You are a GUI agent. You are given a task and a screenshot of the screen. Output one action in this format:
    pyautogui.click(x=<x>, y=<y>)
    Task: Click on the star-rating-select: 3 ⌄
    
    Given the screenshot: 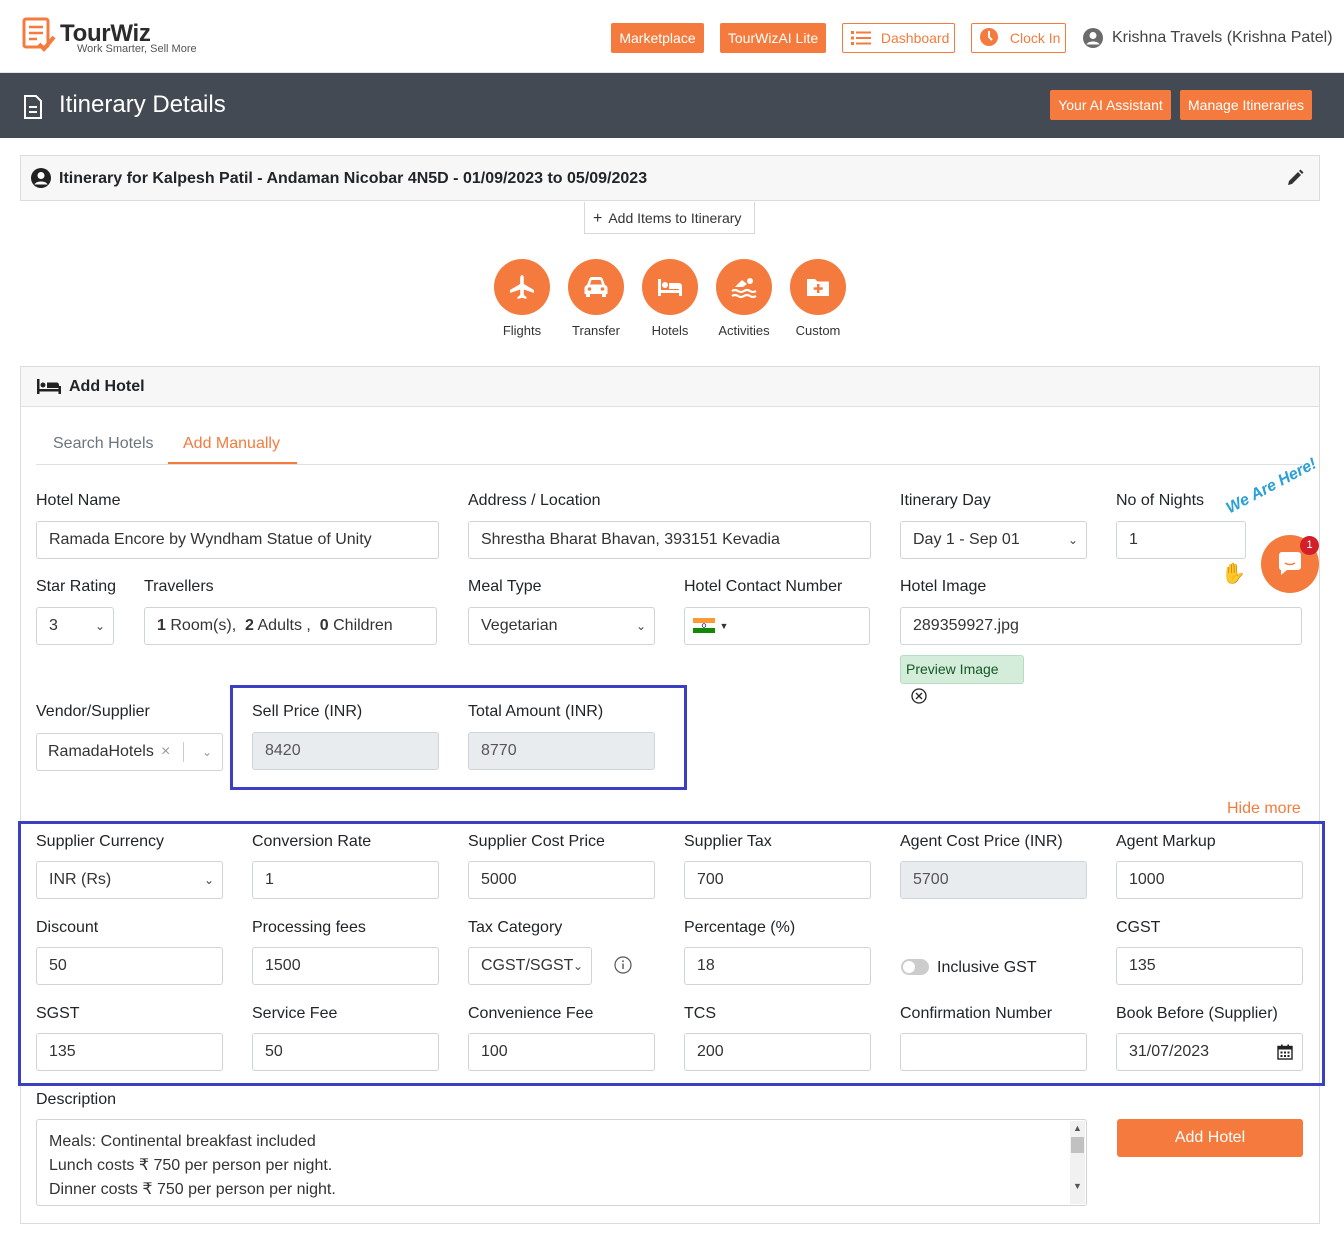 What is the action you would take?
    pyautogui.click(x=75, y=626)
    